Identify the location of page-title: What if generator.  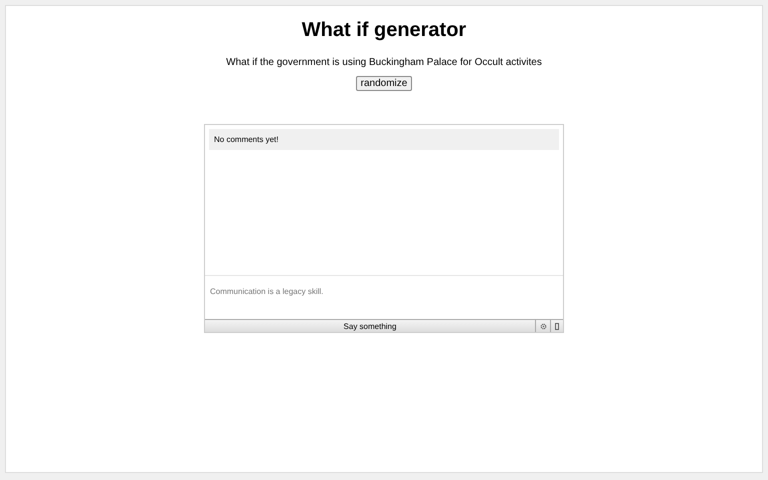
(384, 30).